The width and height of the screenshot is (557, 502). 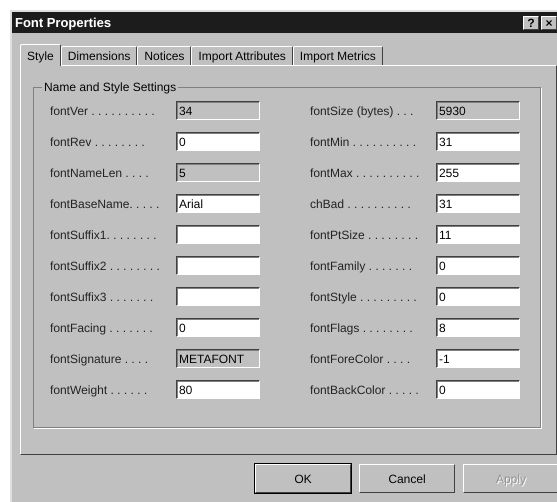 I want to click on input-field: Arial, so click(x=218, y=203).